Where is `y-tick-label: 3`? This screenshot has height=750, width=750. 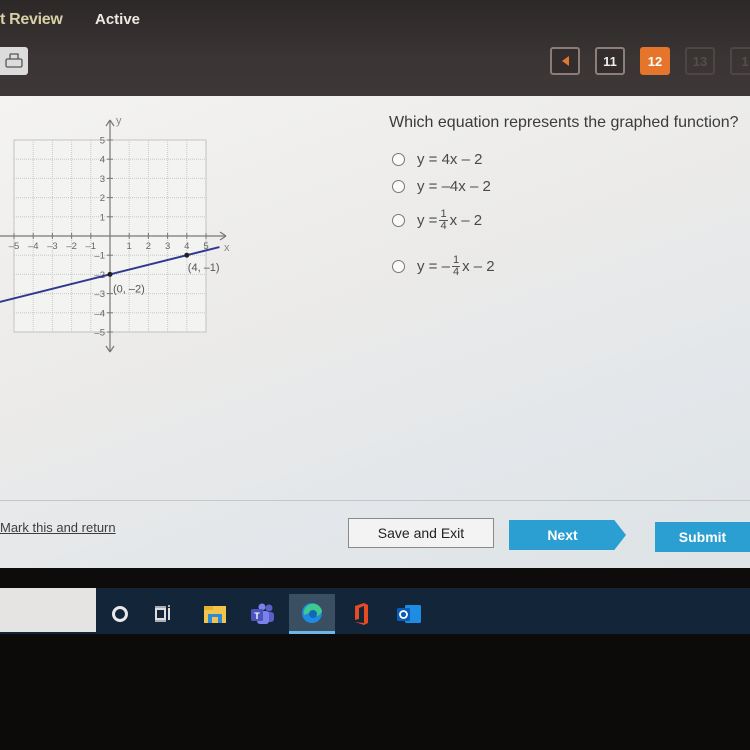 y-tick-label: 3 is located at coordinates (102, 179).